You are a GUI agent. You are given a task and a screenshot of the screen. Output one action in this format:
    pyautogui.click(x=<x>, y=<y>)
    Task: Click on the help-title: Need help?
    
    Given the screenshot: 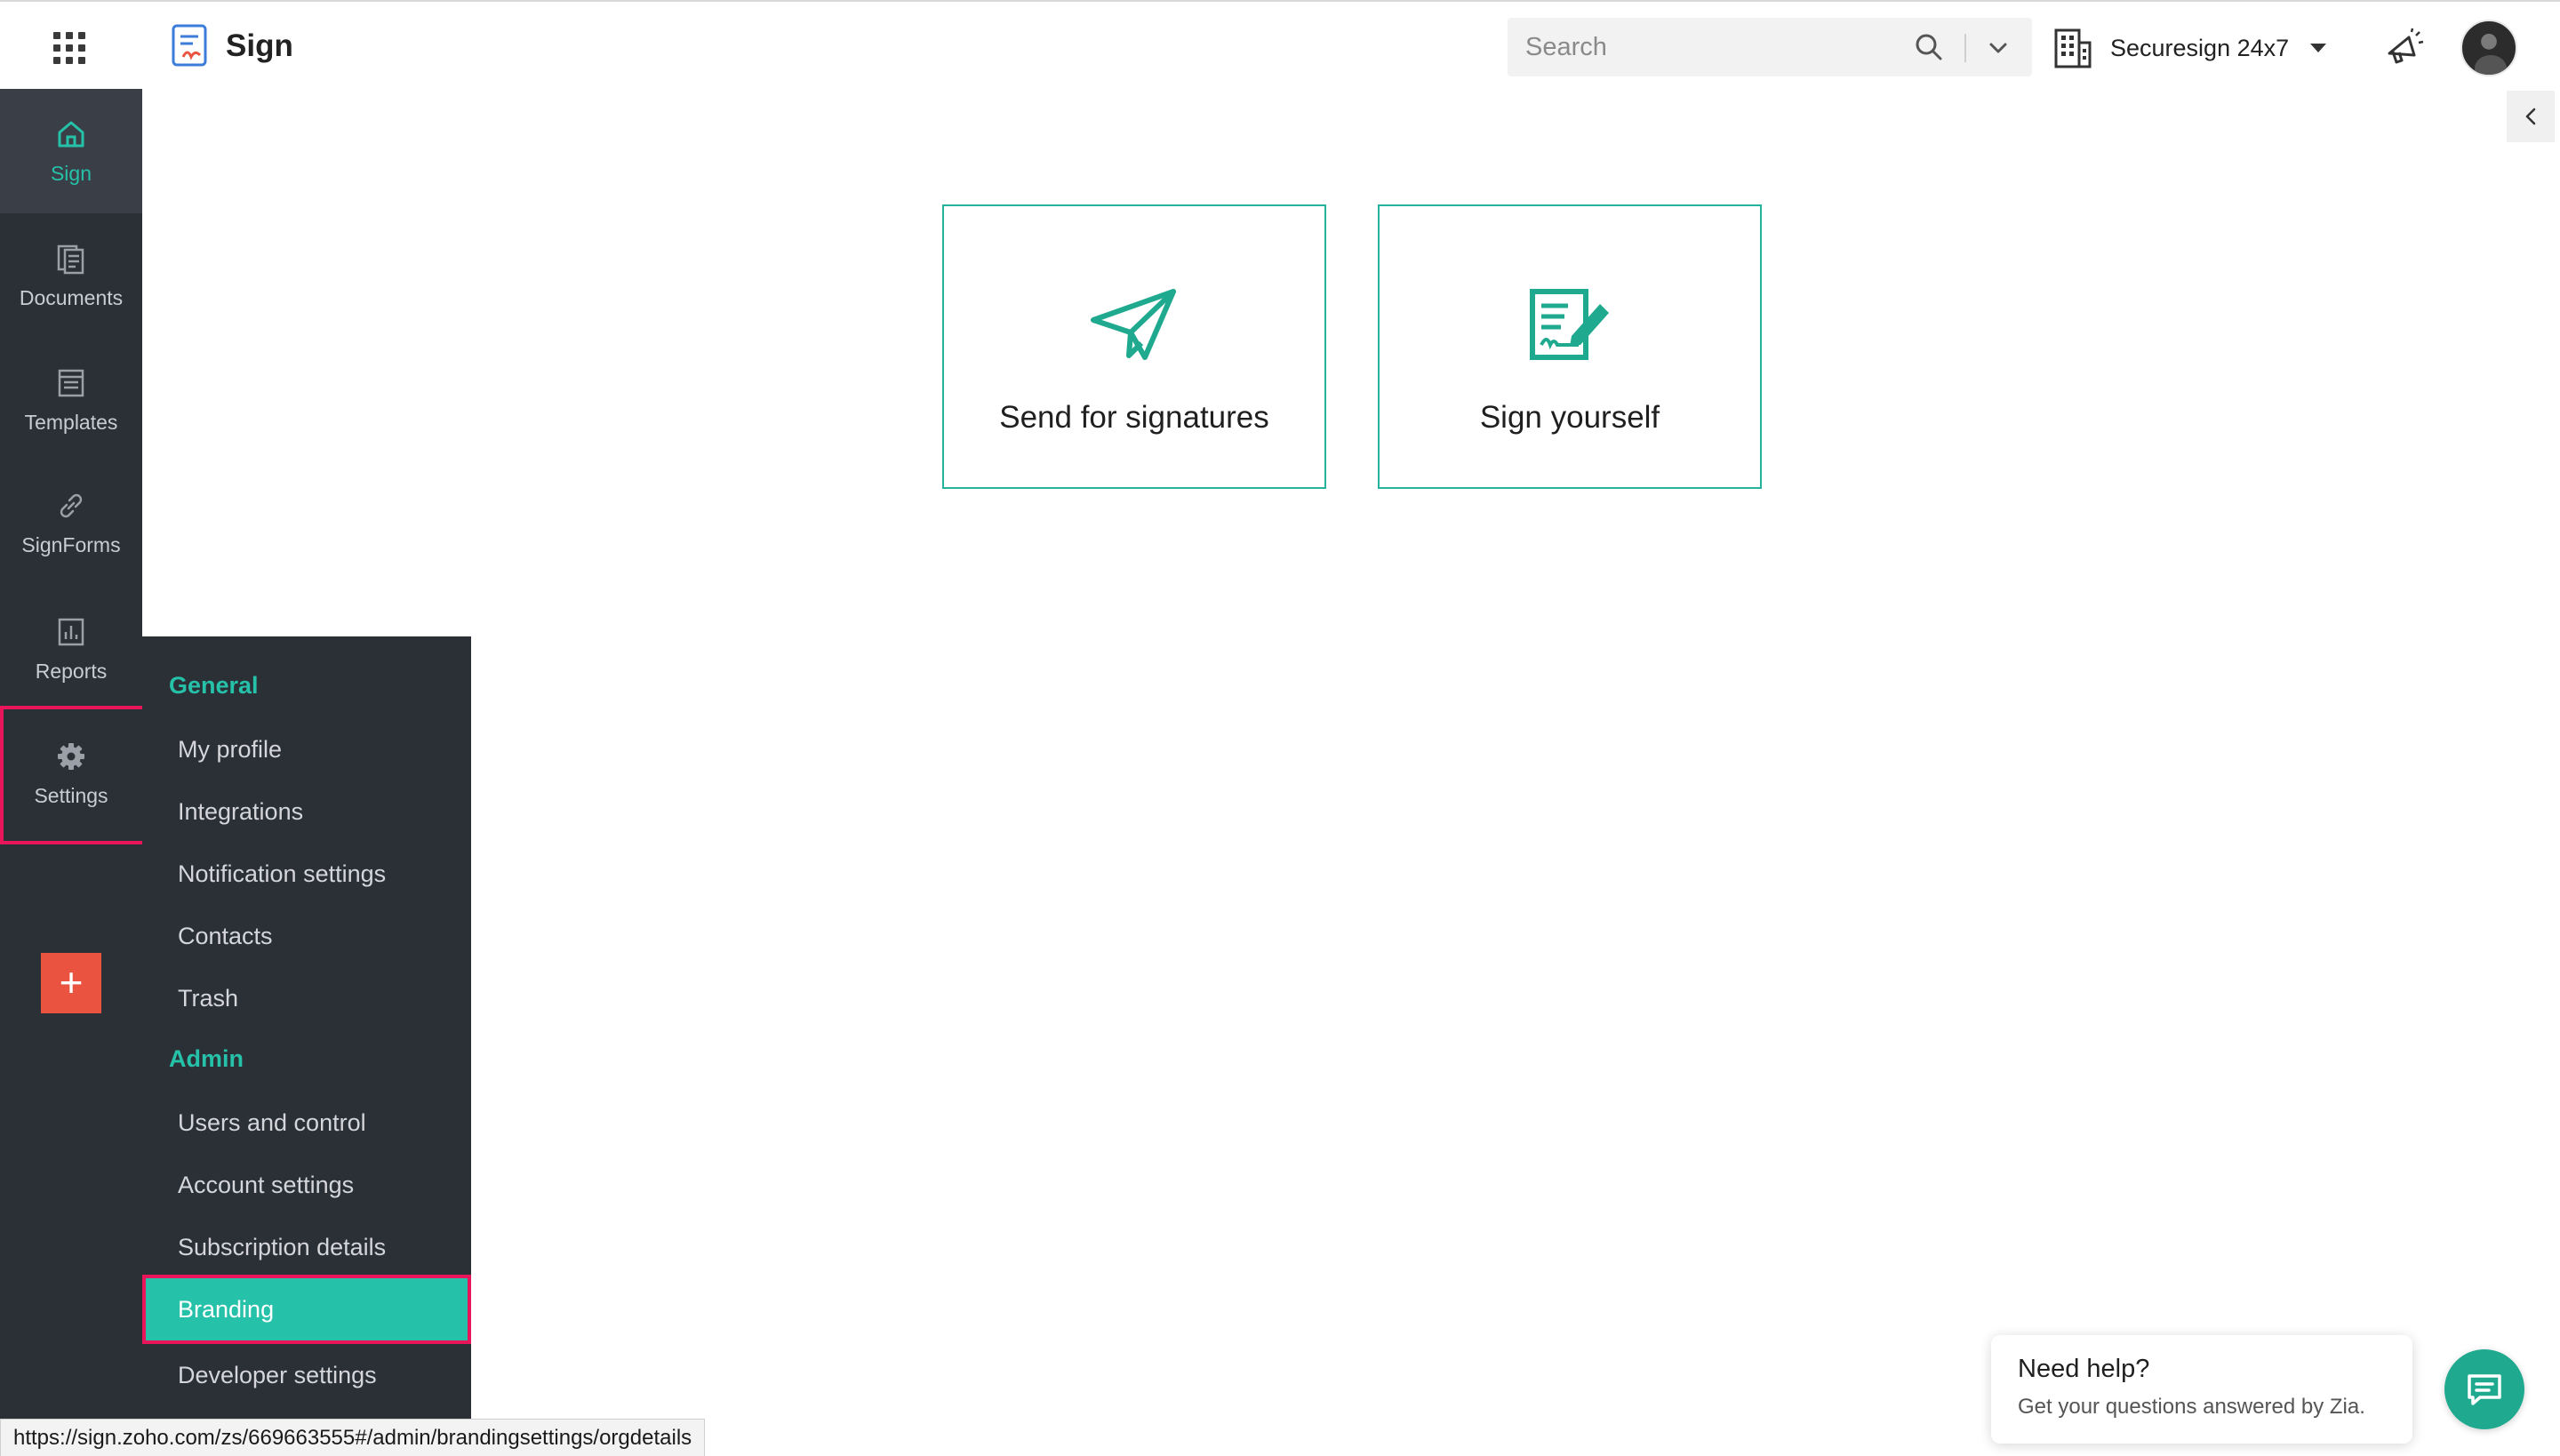 What is the action you would take?
    pyautogui.click(x=2084, y=1369)
    